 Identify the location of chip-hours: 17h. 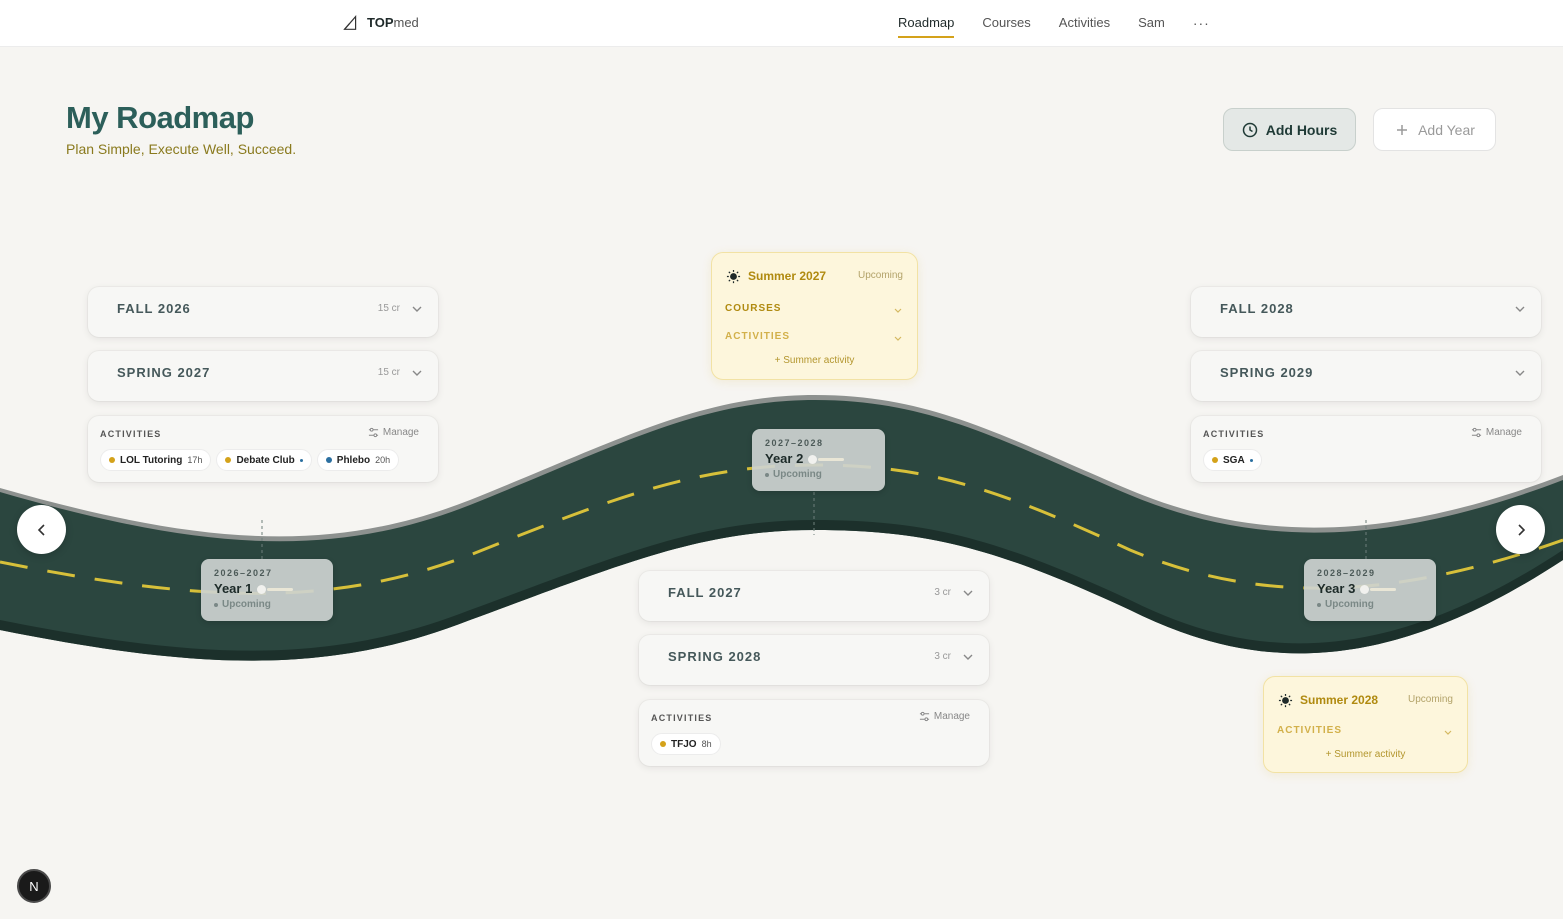
(195, 460).